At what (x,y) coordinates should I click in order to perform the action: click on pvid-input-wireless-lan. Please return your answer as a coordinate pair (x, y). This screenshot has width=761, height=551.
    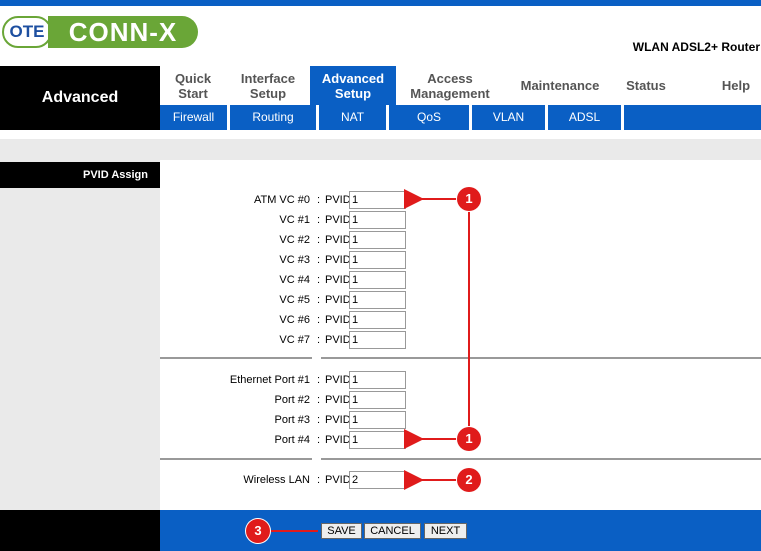
    Looking at the image, I should click on (377, 480).